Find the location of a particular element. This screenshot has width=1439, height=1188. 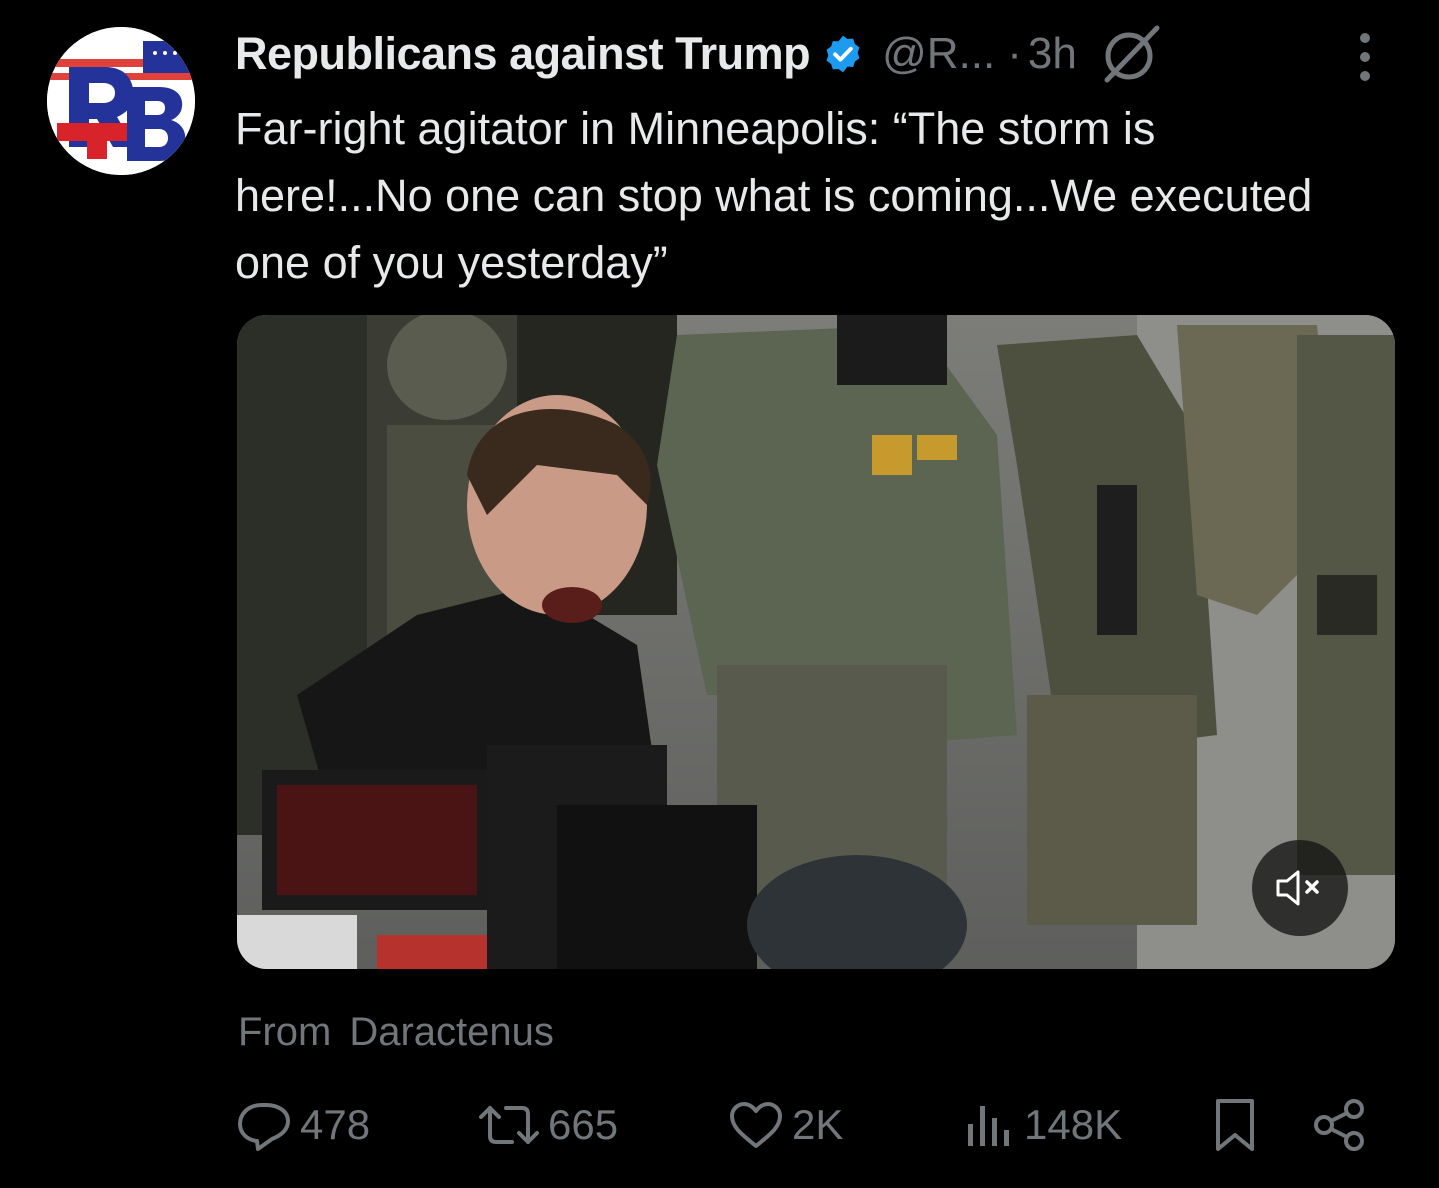

repost-button: 665 is located at coordinates (548, 1125).